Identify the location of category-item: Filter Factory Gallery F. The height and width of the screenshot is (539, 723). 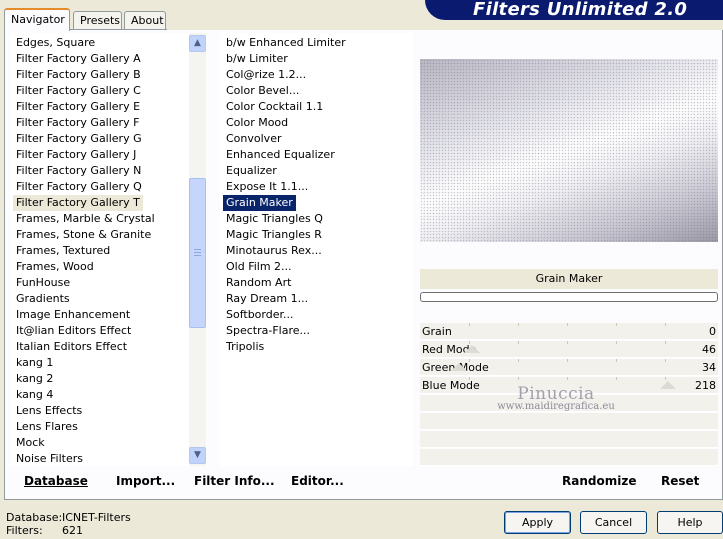
(77, 123).